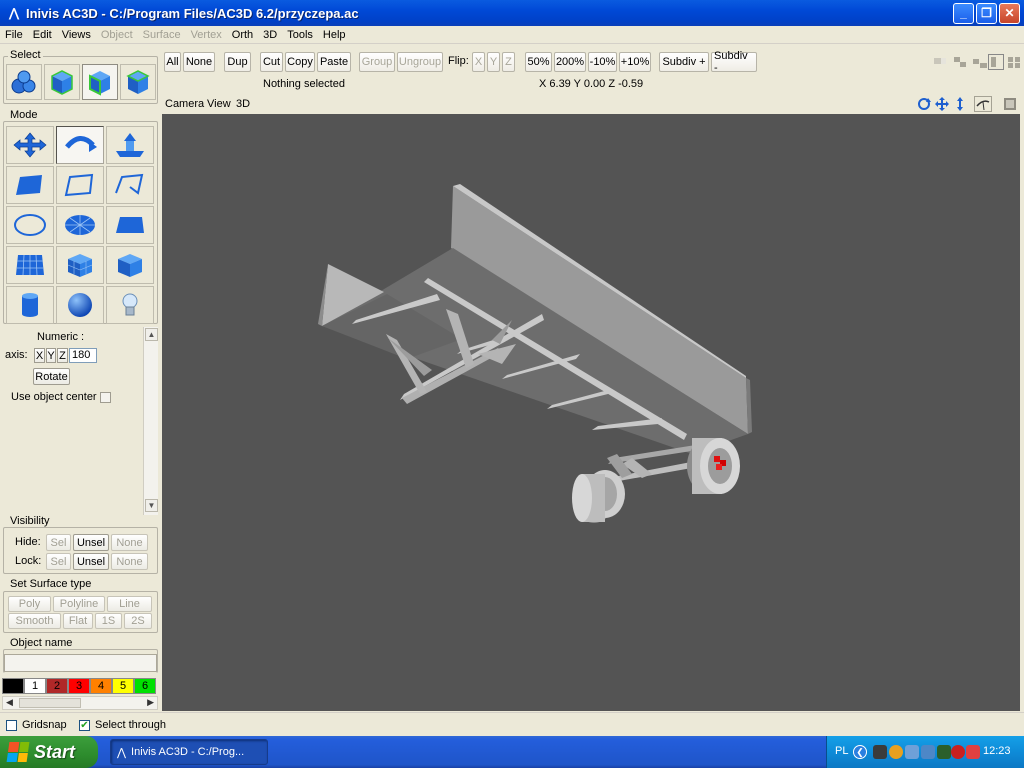 The height and width of the screenshot is (768, 1024). What do you see at coordinates (130, 305) in the screenshot?
I see `add-light-button` at bounding box center [130, 305].